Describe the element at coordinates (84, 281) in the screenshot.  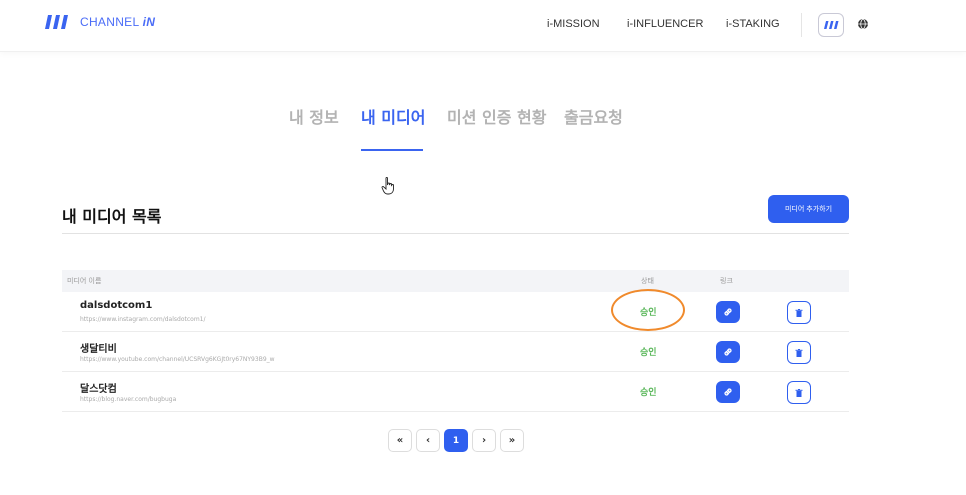
I see `header-media-name: 미디어 이름` at that location.